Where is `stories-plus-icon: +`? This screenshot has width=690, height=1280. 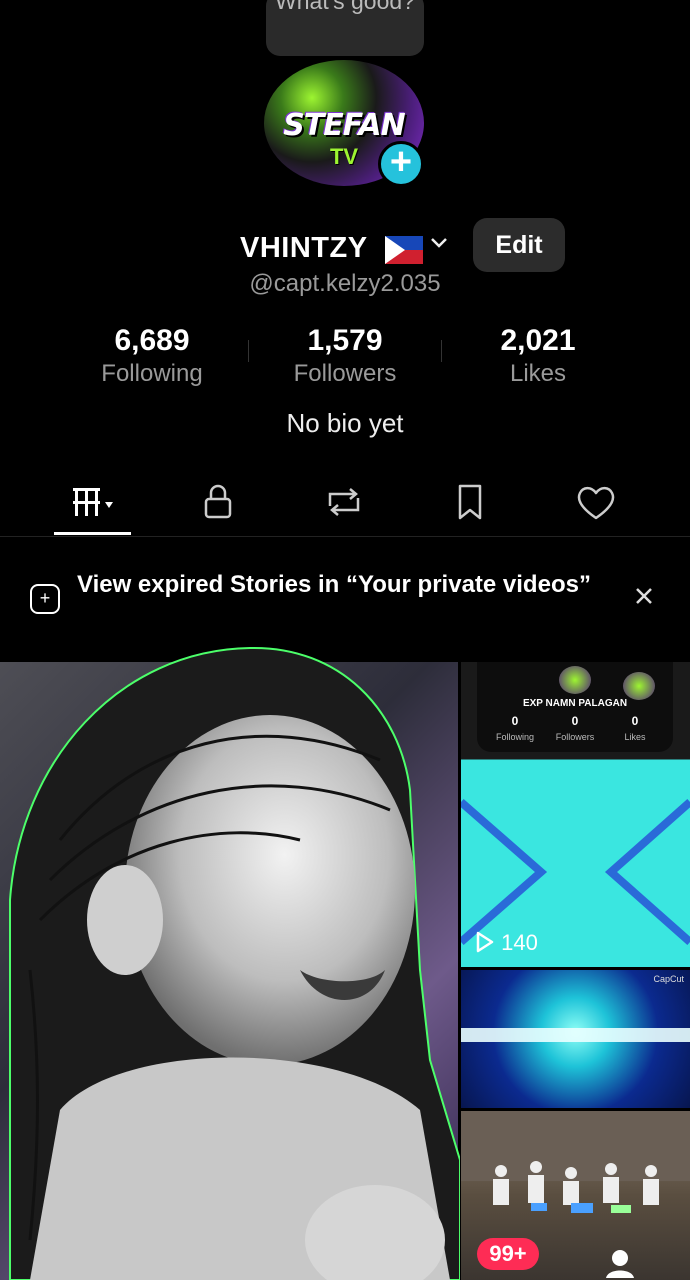 stories-plus-icon: + is located at coordinates (45, 599).